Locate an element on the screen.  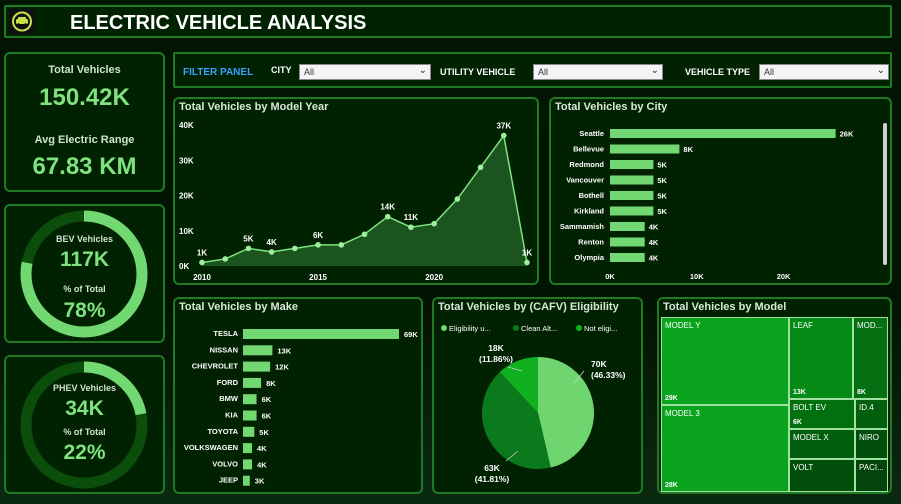
category-label: Sammamish is located at coordinates (582, 226).